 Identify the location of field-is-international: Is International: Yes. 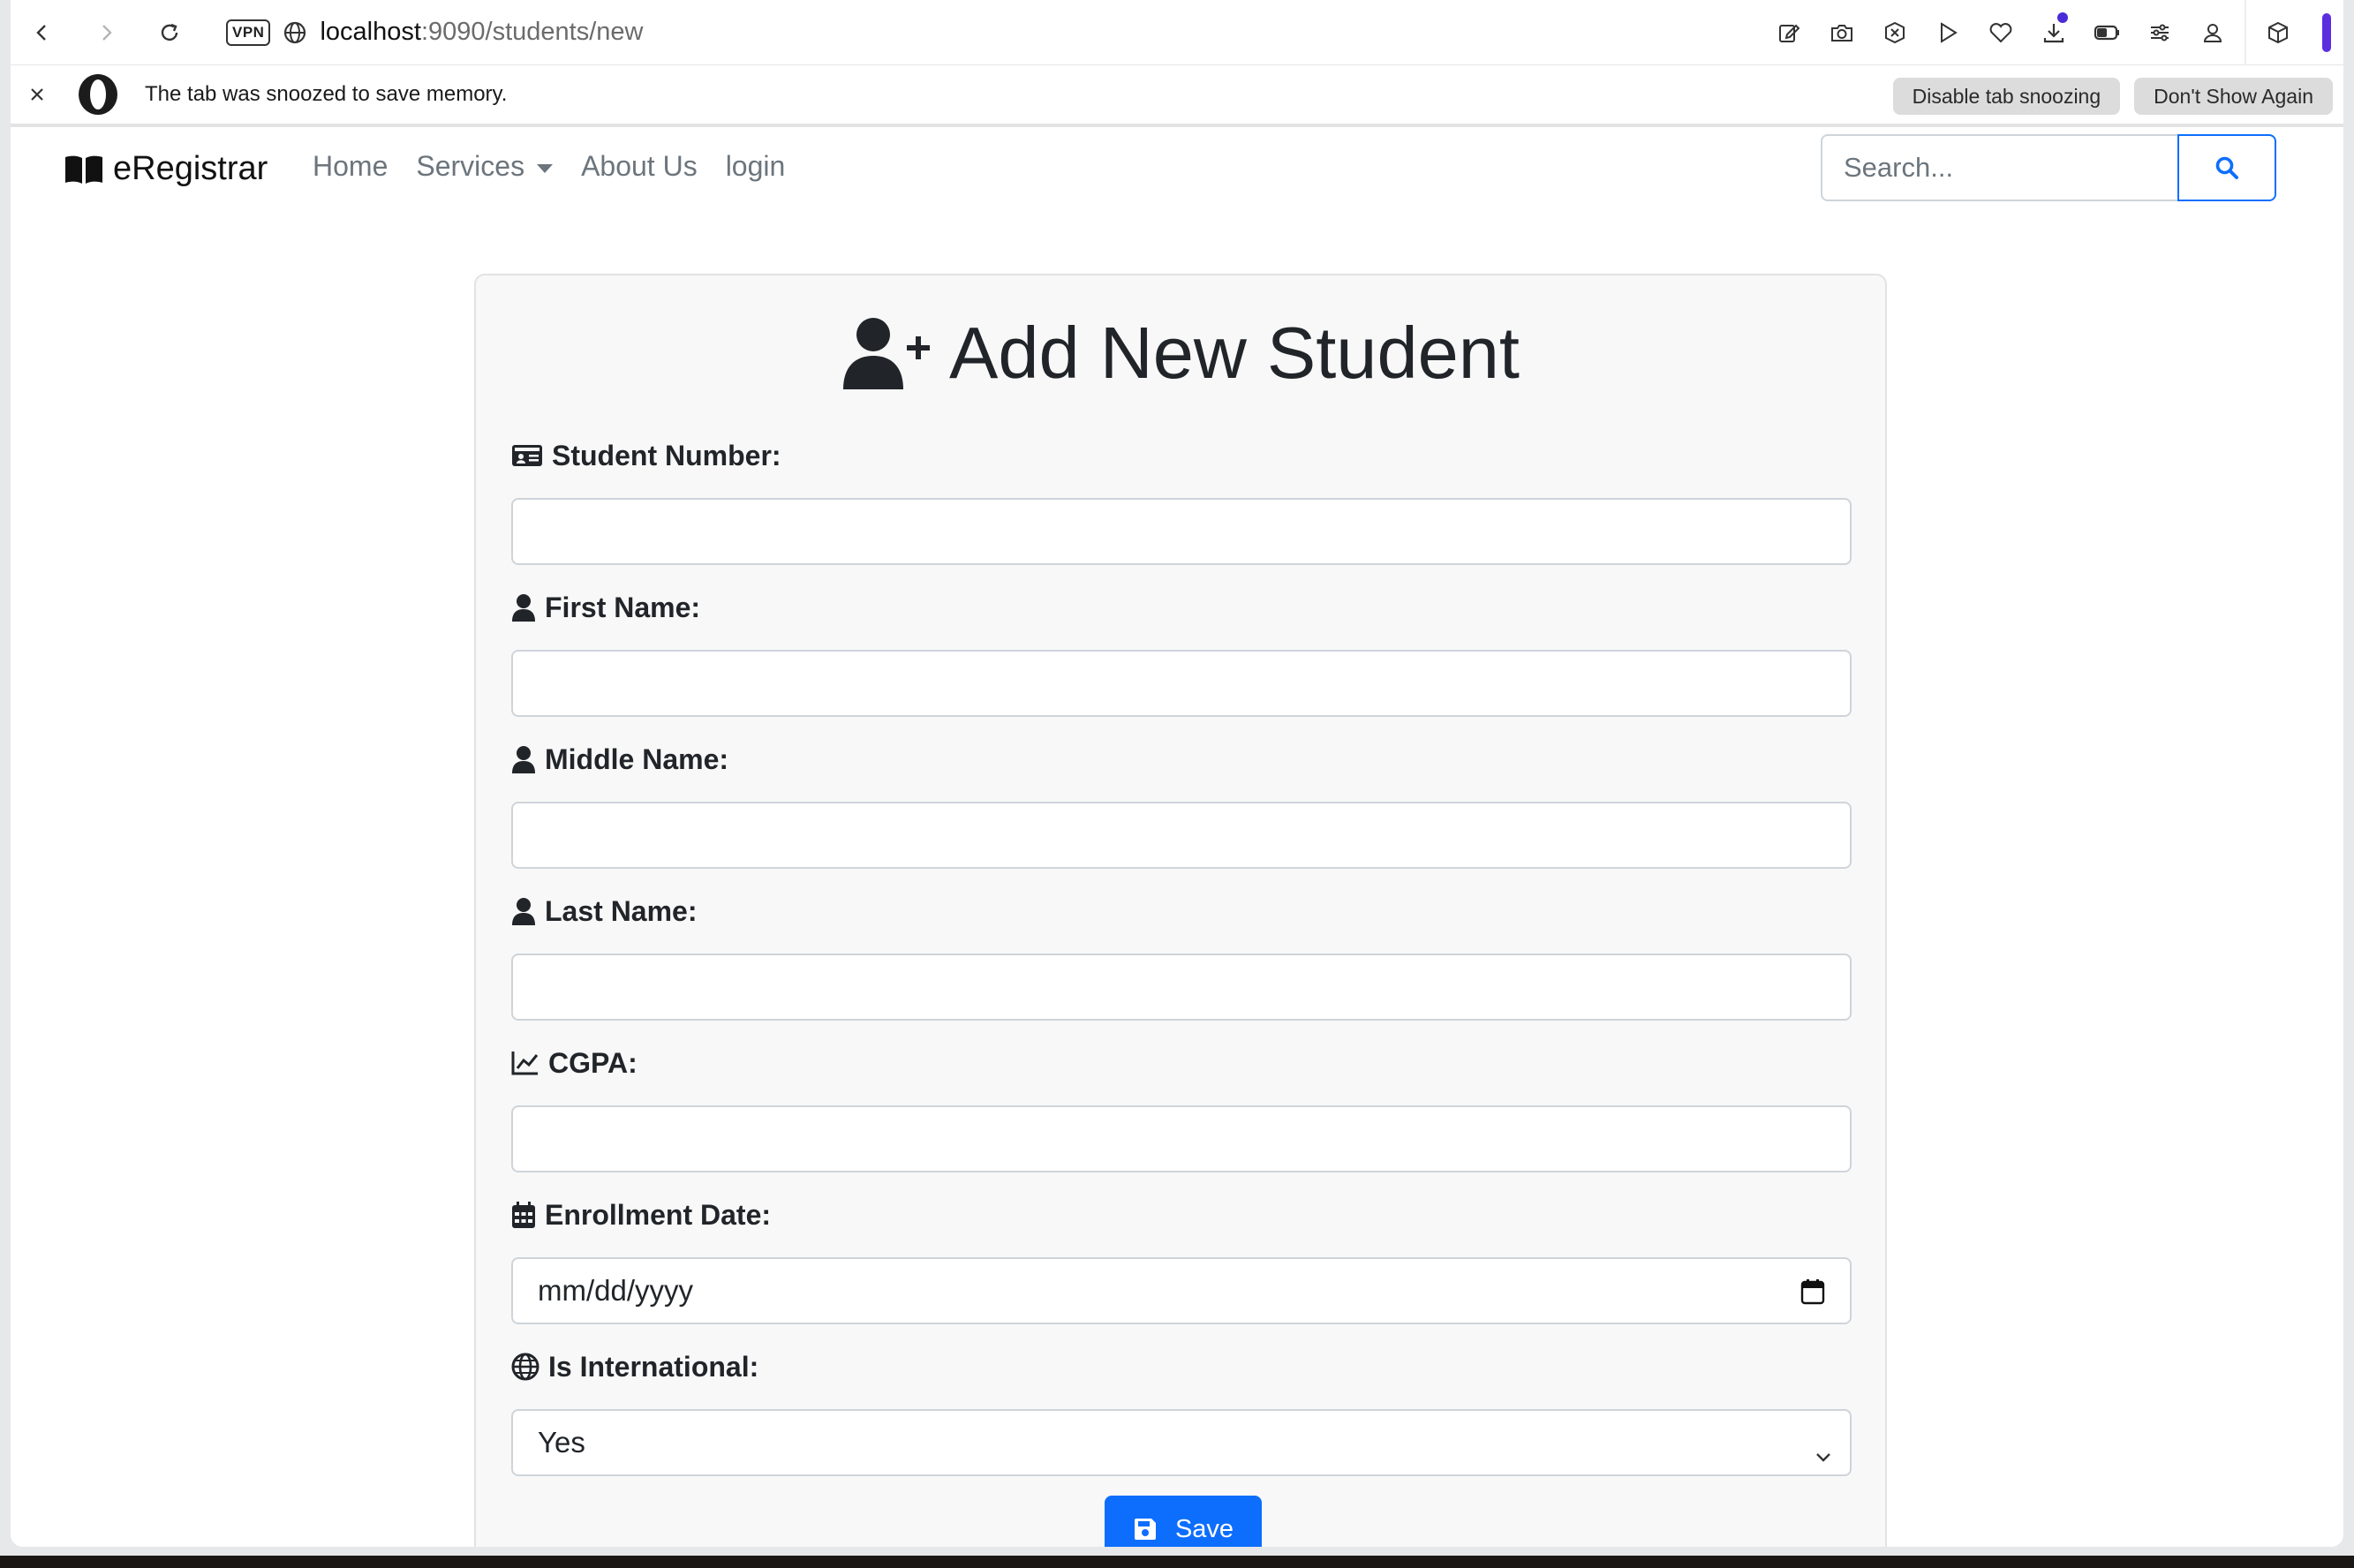
(1182, 1411).